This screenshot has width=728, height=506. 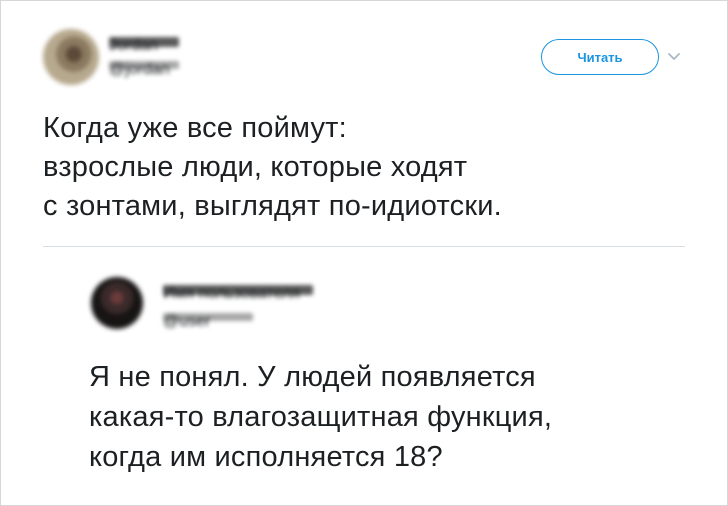 What do you see at coordinates (674, 57) in the screenshot?
I see `chevron-down-icon` at bounding box center [674, 57].